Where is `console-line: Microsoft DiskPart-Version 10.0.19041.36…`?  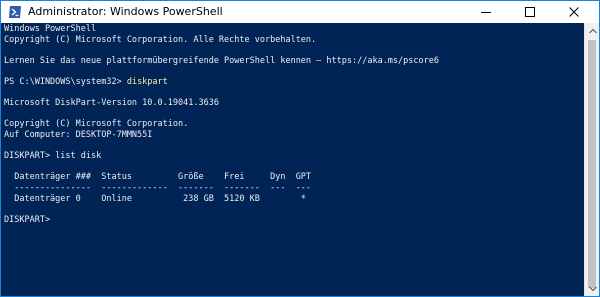
console-line: Microsoft DiskPart-Version 10.0.19041.36… is located at coordinates (294, 103).